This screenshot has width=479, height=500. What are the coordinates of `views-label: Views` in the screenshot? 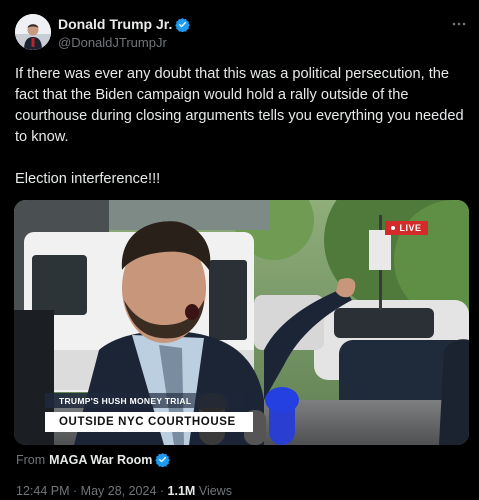 It's located at (215, 491).